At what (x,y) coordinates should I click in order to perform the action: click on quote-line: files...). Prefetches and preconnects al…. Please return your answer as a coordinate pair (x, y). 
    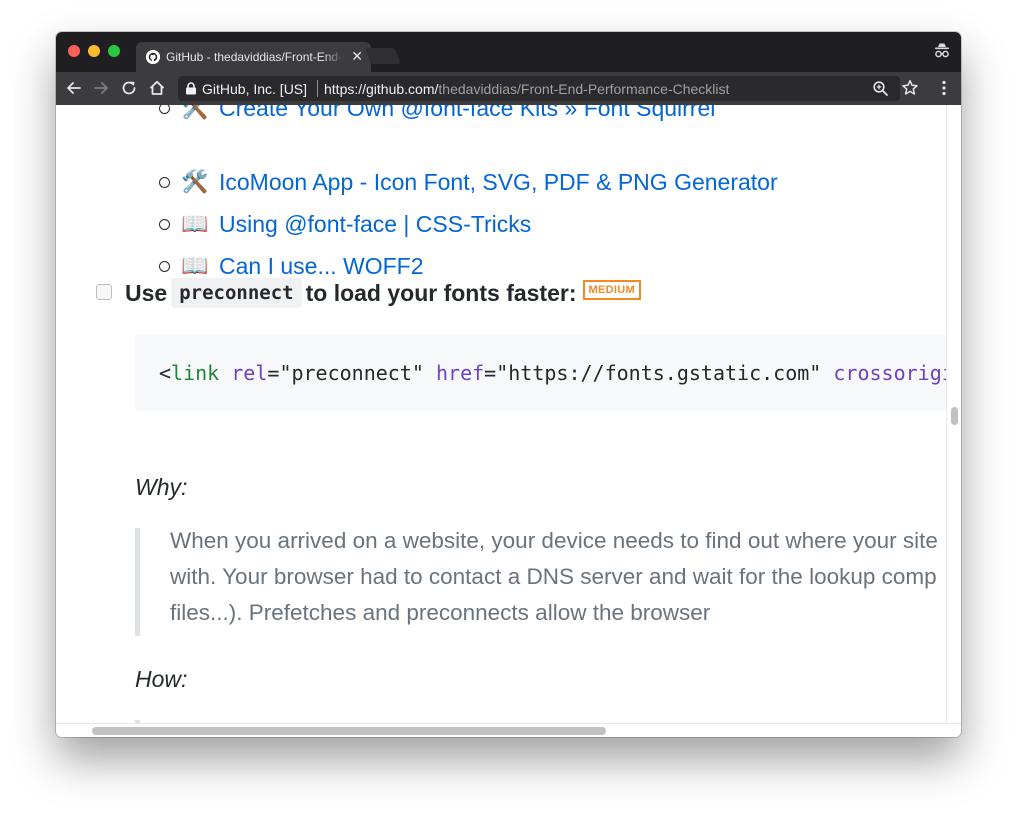
    Looking at the image, I should click on (440, 612).